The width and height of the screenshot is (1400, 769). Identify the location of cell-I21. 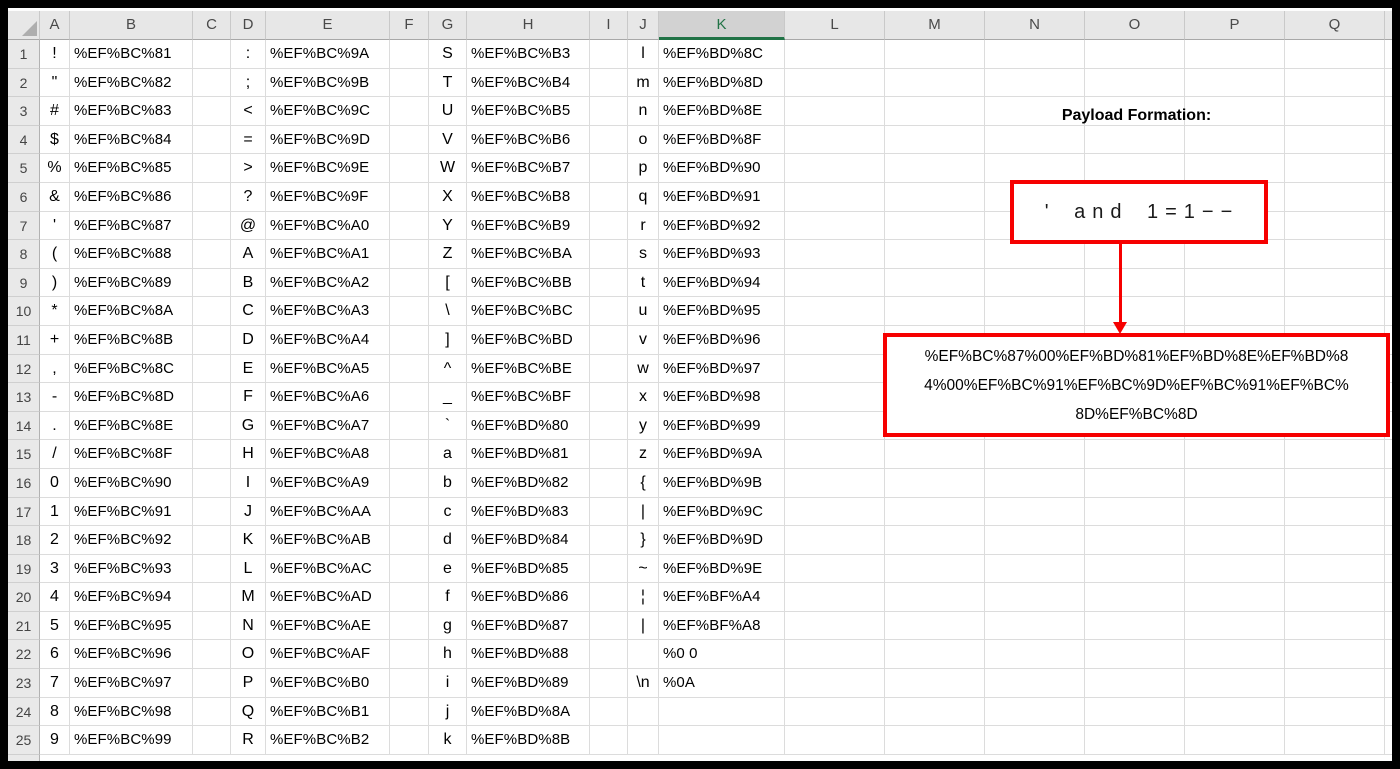
(609, 626).